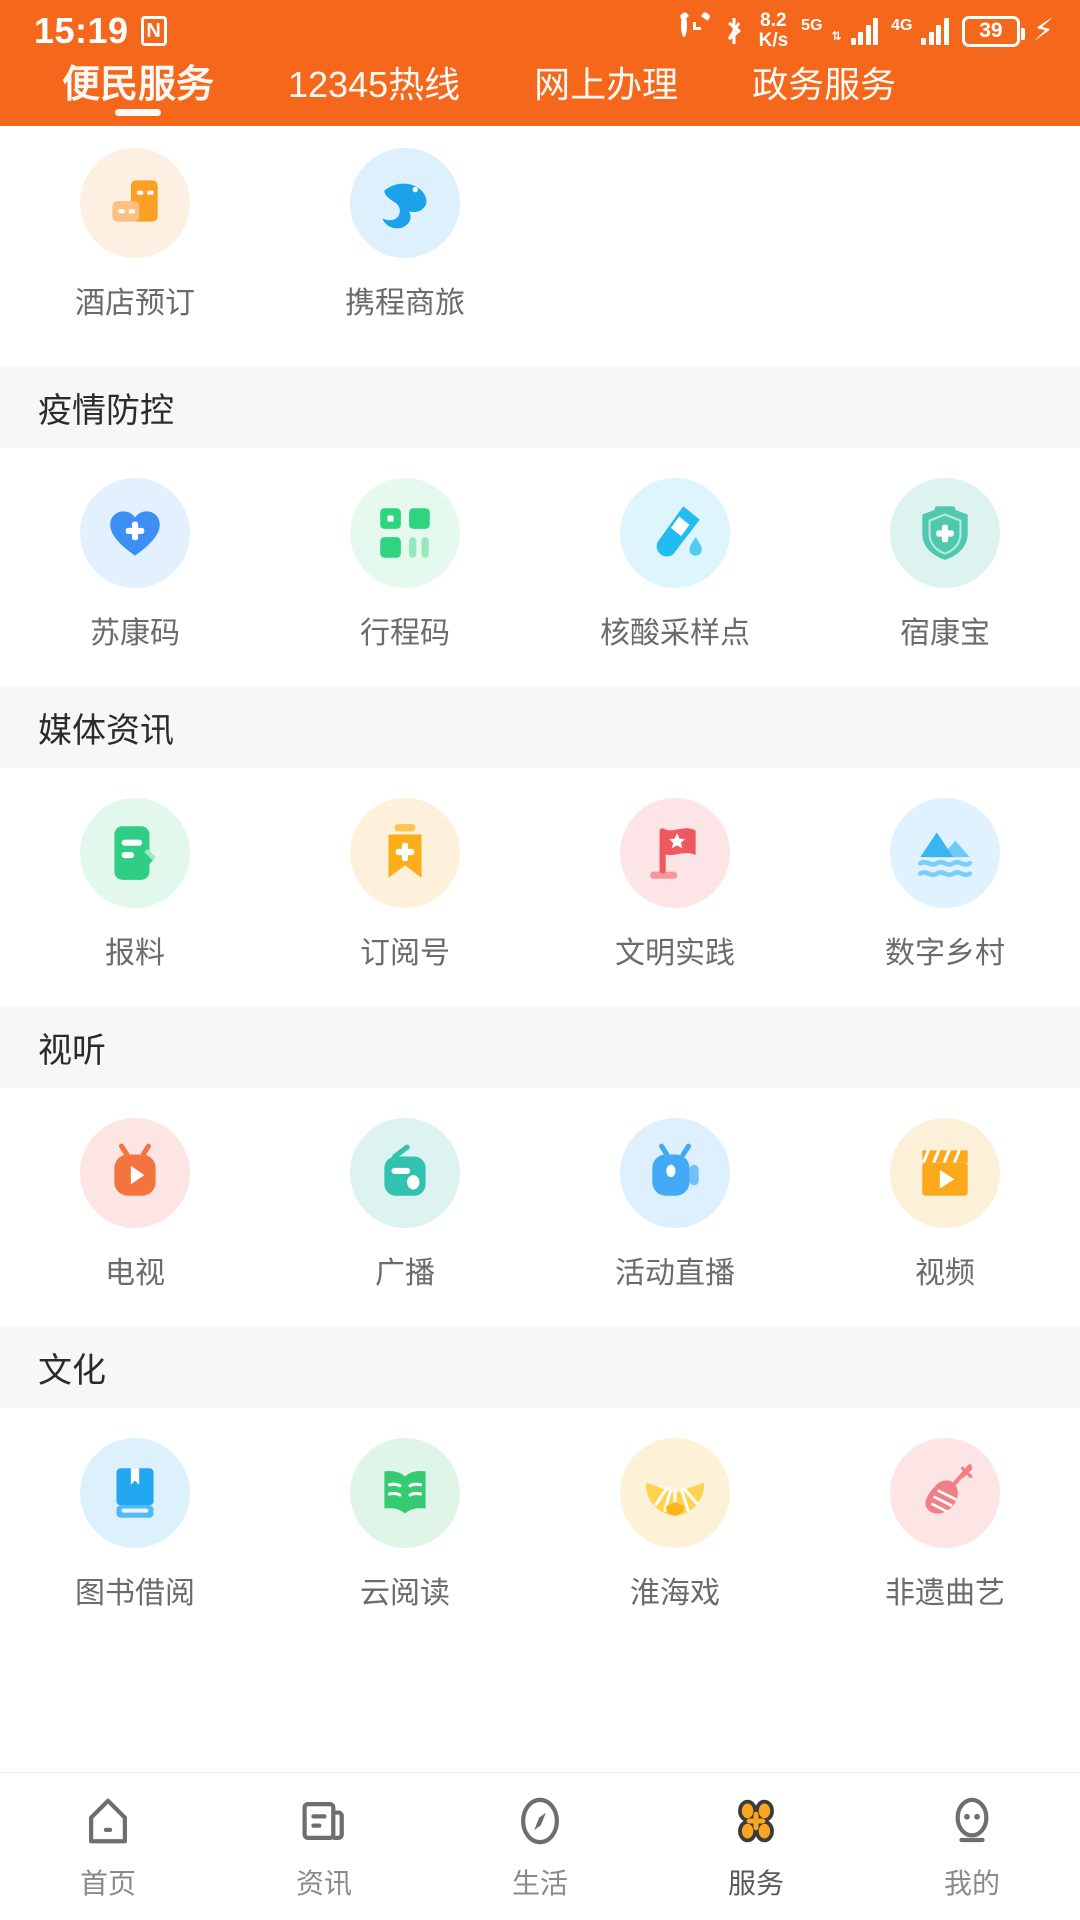 The height and width of the screenshot is (1920, 1080). I want to click on service-item: 携程商旅, so click(405, 235).